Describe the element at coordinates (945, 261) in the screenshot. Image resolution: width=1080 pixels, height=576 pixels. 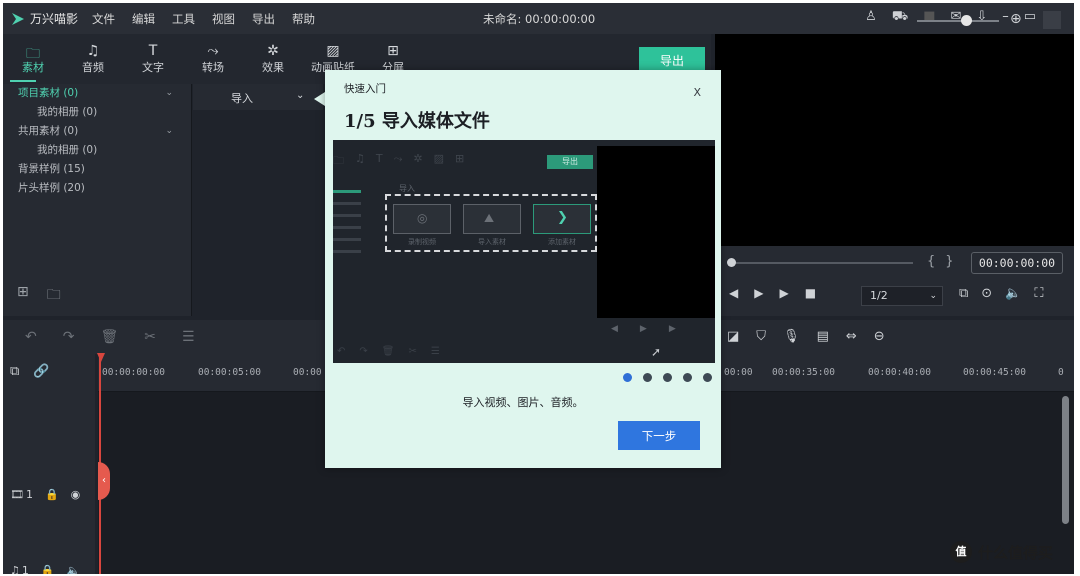
I see `mark-in-out-icon: {}` at that location.